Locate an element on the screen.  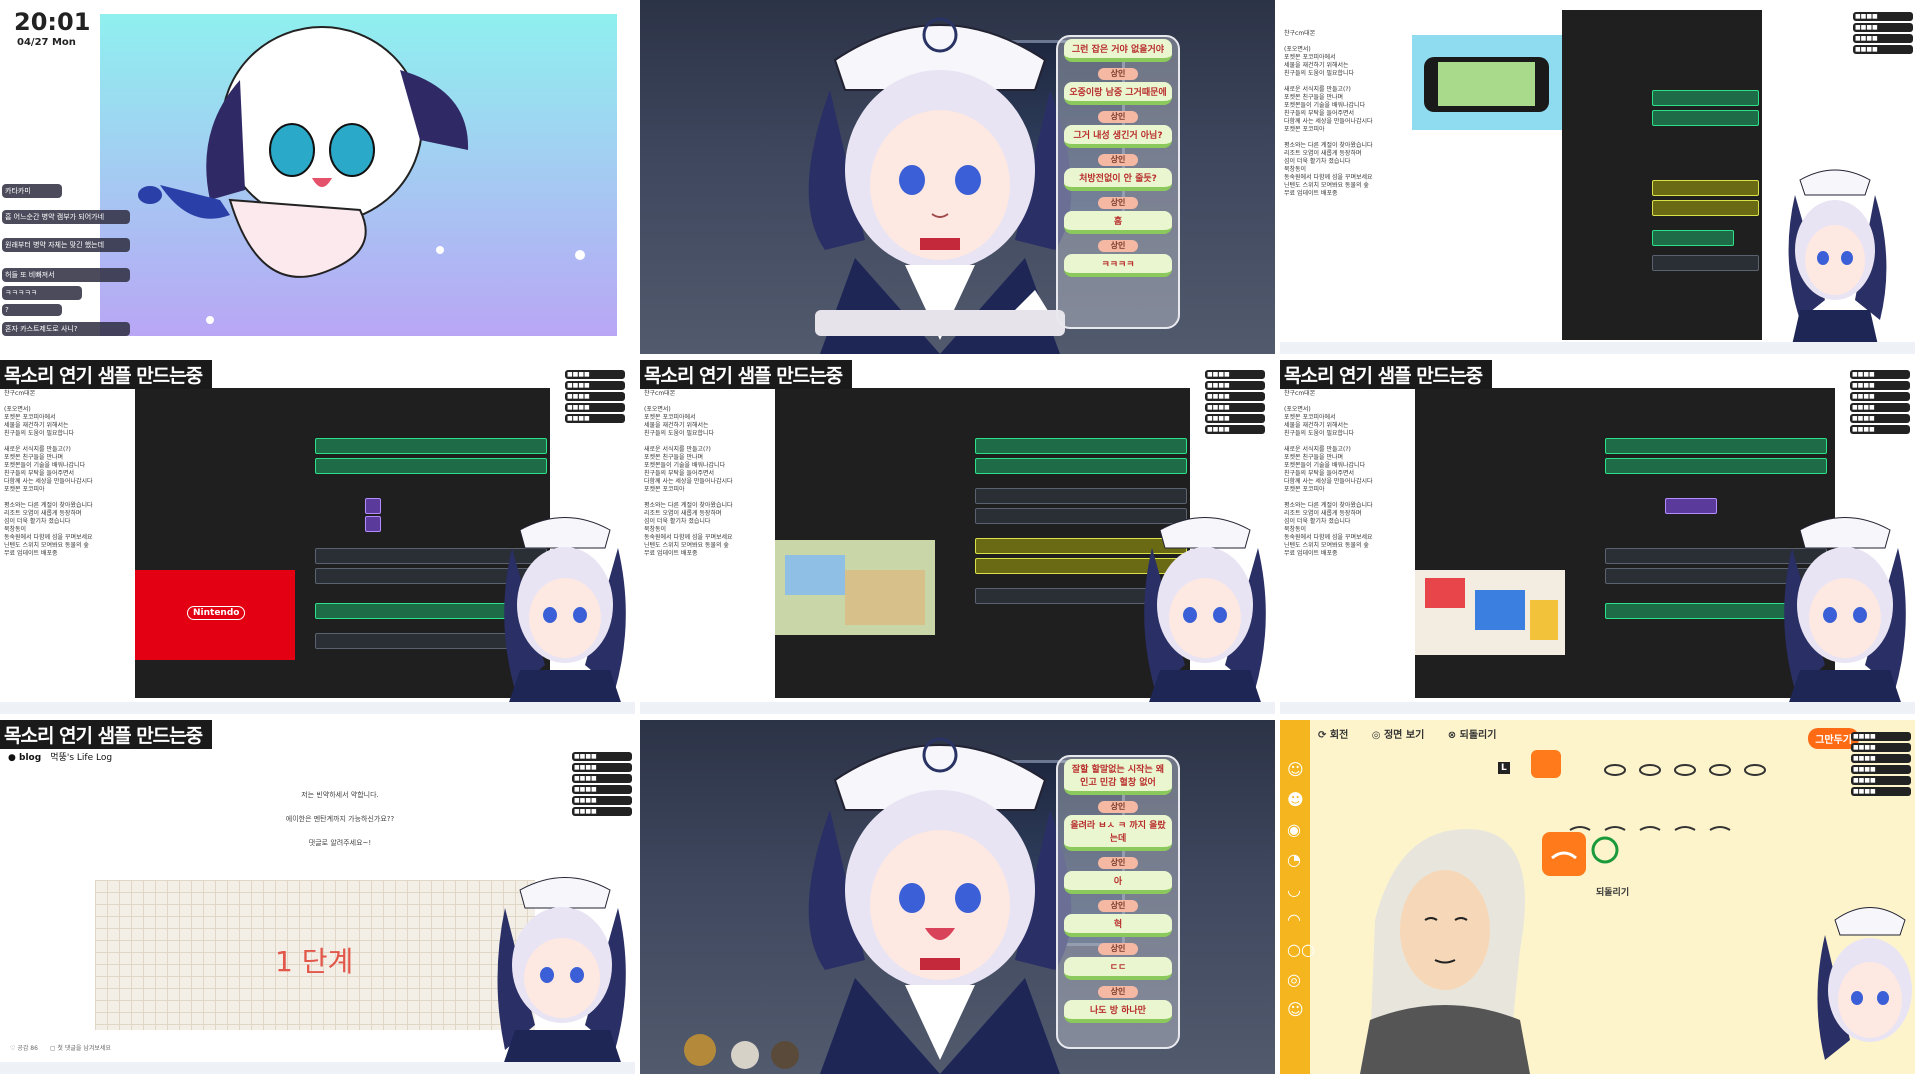
chat-message: 카타카미 is located at coordinates (32, 191).